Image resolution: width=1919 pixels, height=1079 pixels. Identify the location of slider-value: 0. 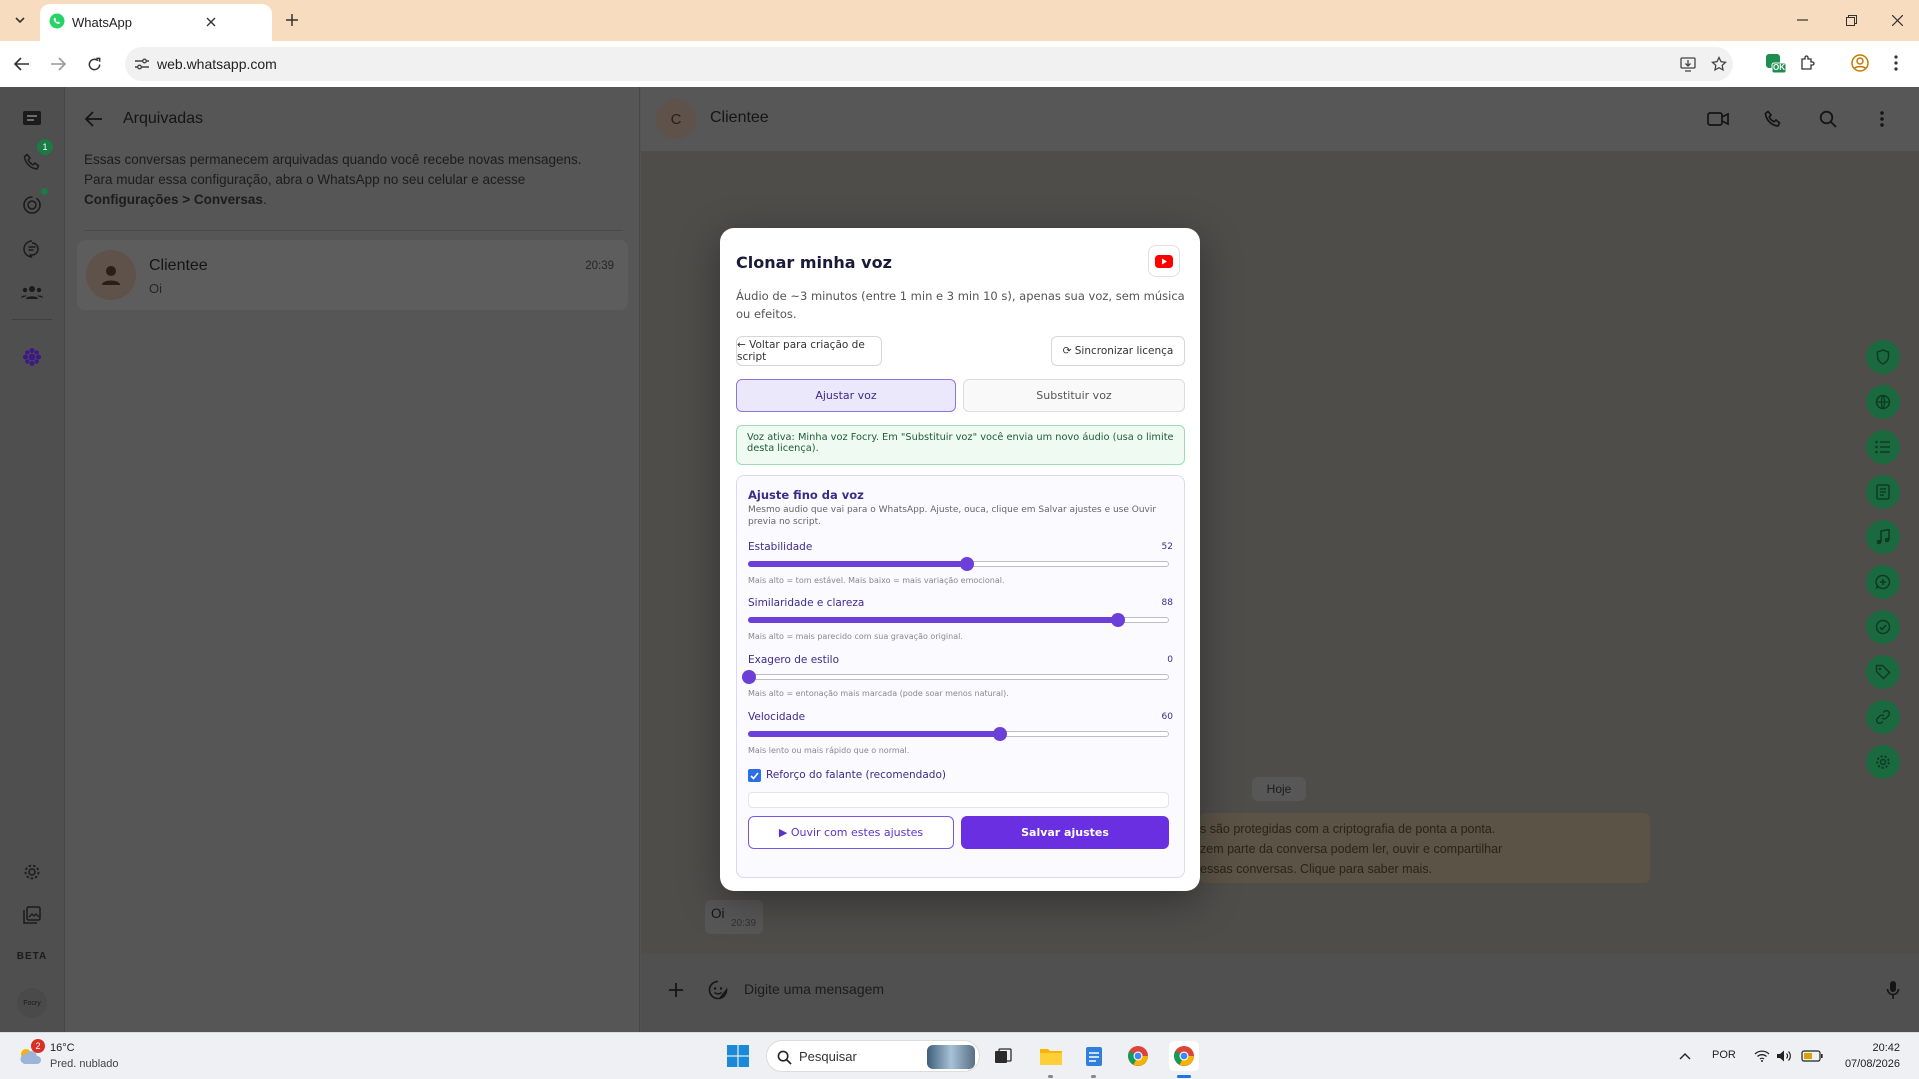
(1170, 660).